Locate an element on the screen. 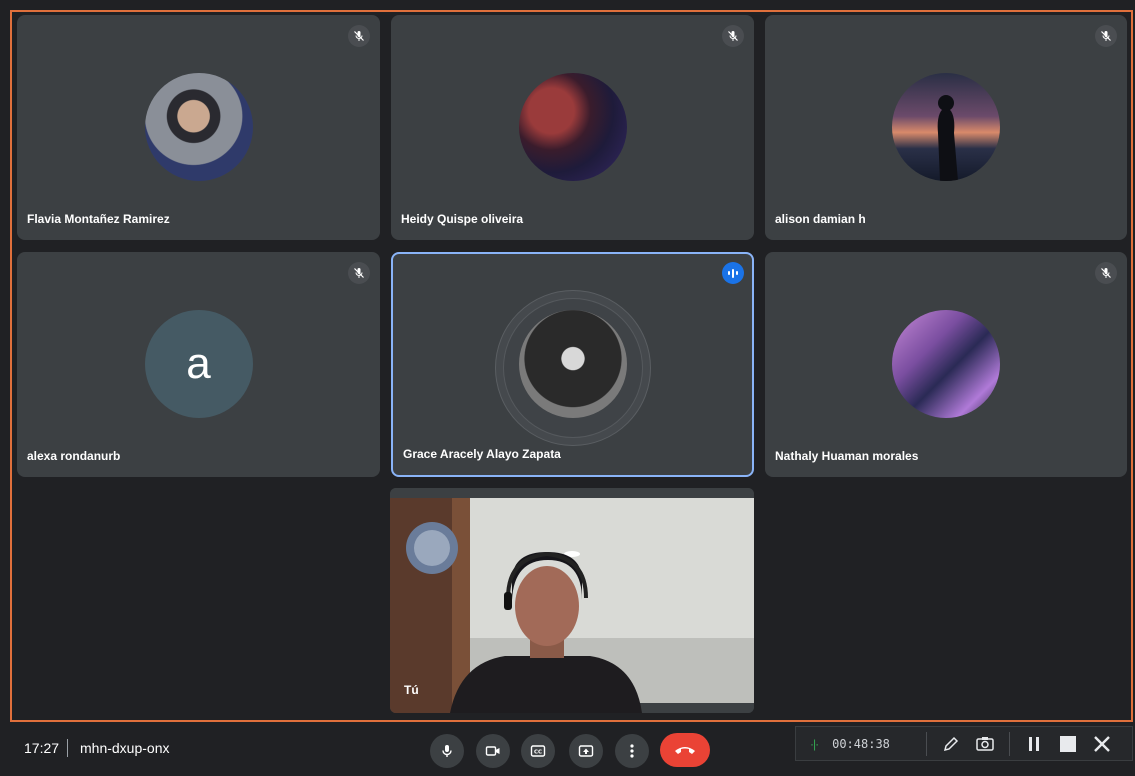  hangup-icon is located at coordinates (685, 750).